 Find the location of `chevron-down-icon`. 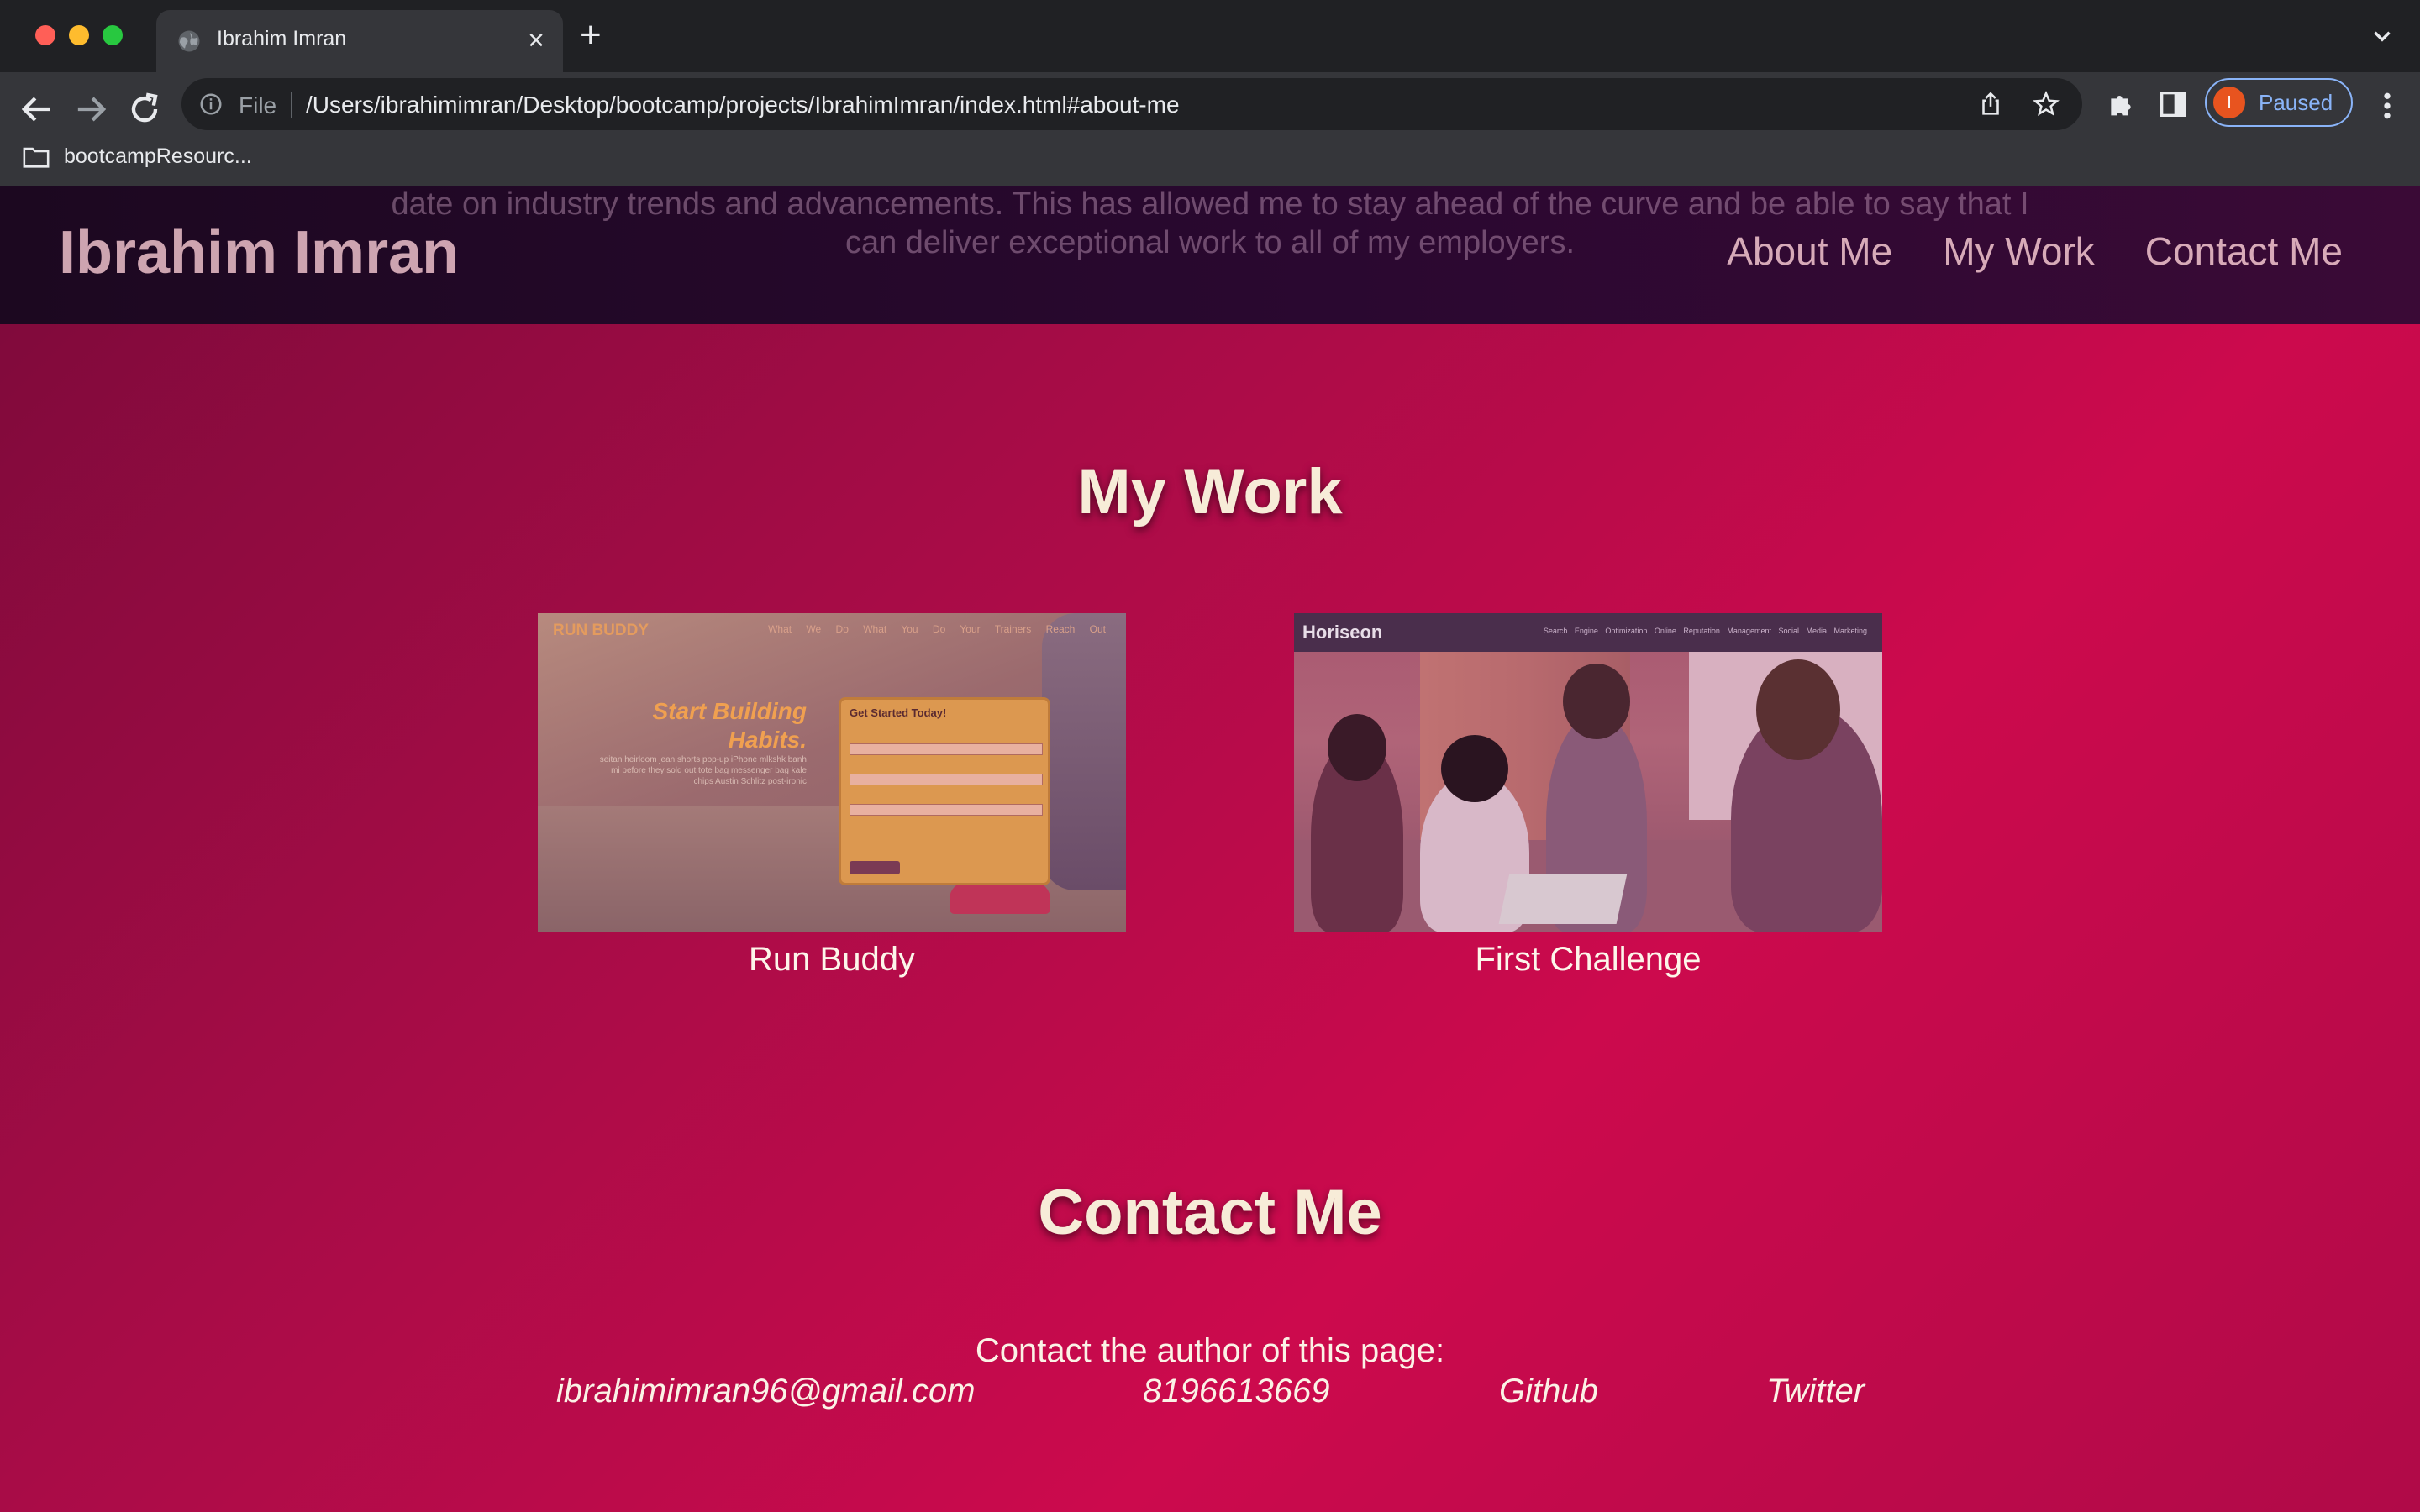

chevron-down-icon is located at coordinates (2382, 36).